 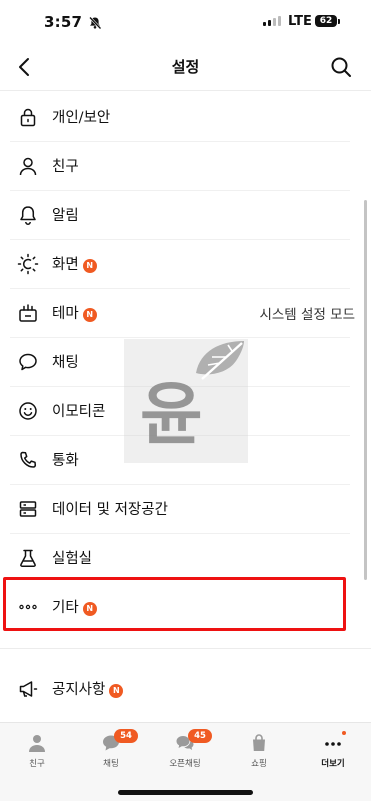 I want to click on tab-open-chats: 45 오픈채팅, so click(x=185, y=749).